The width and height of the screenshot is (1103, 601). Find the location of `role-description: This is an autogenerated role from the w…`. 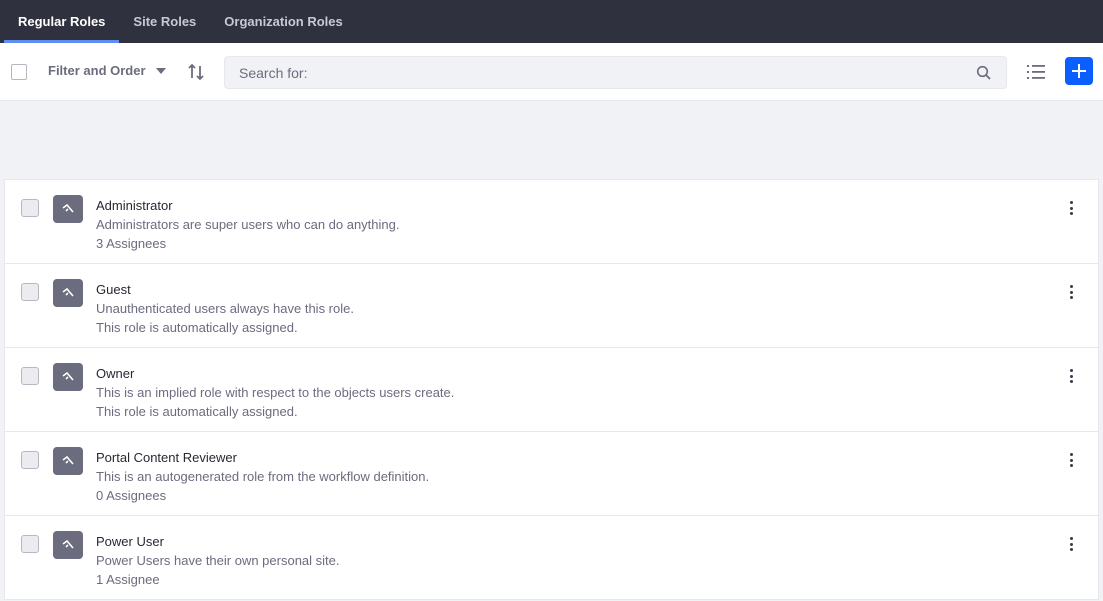

role-description: This is an autogenerated role from the w… is located at coordinates (263, 476).